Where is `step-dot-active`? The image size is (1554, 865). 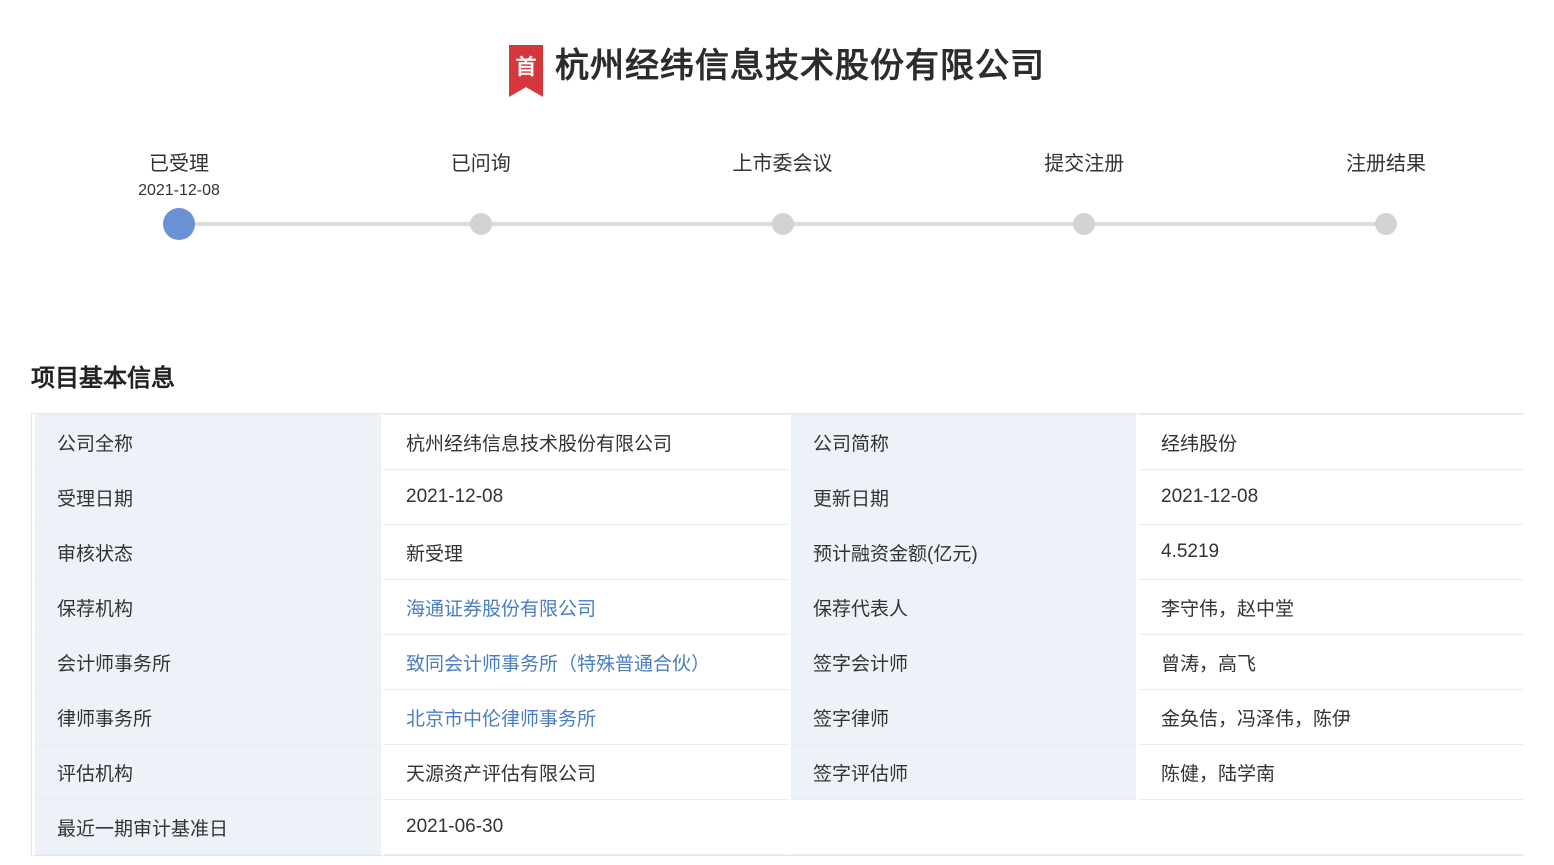
step-dot-active is located at coordinates (179, 224).